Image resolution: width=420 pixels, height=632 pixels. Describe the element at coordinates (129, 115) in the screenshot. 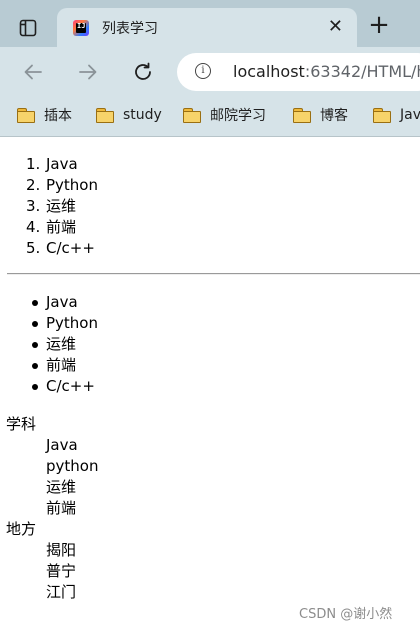

I see `bookmark-folder-study: study` at that location.